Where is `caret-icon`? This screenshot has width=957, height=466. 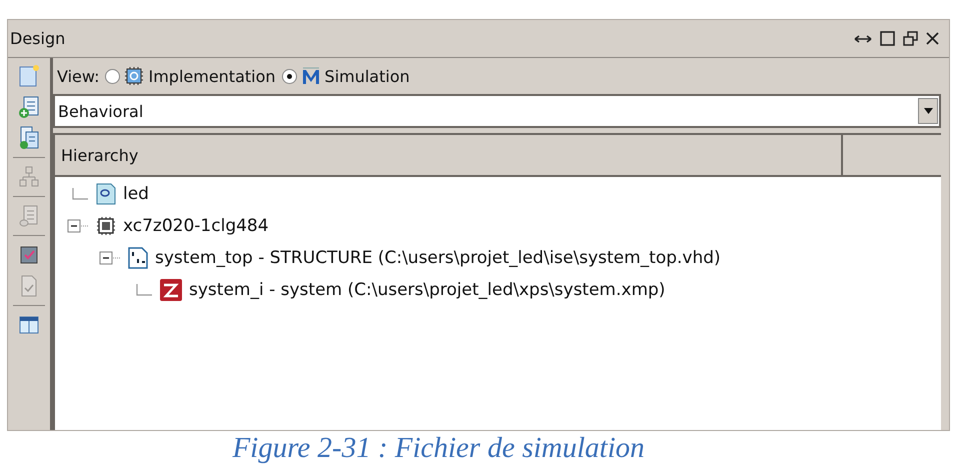
caret-icon is located at coordinates (928, 111).